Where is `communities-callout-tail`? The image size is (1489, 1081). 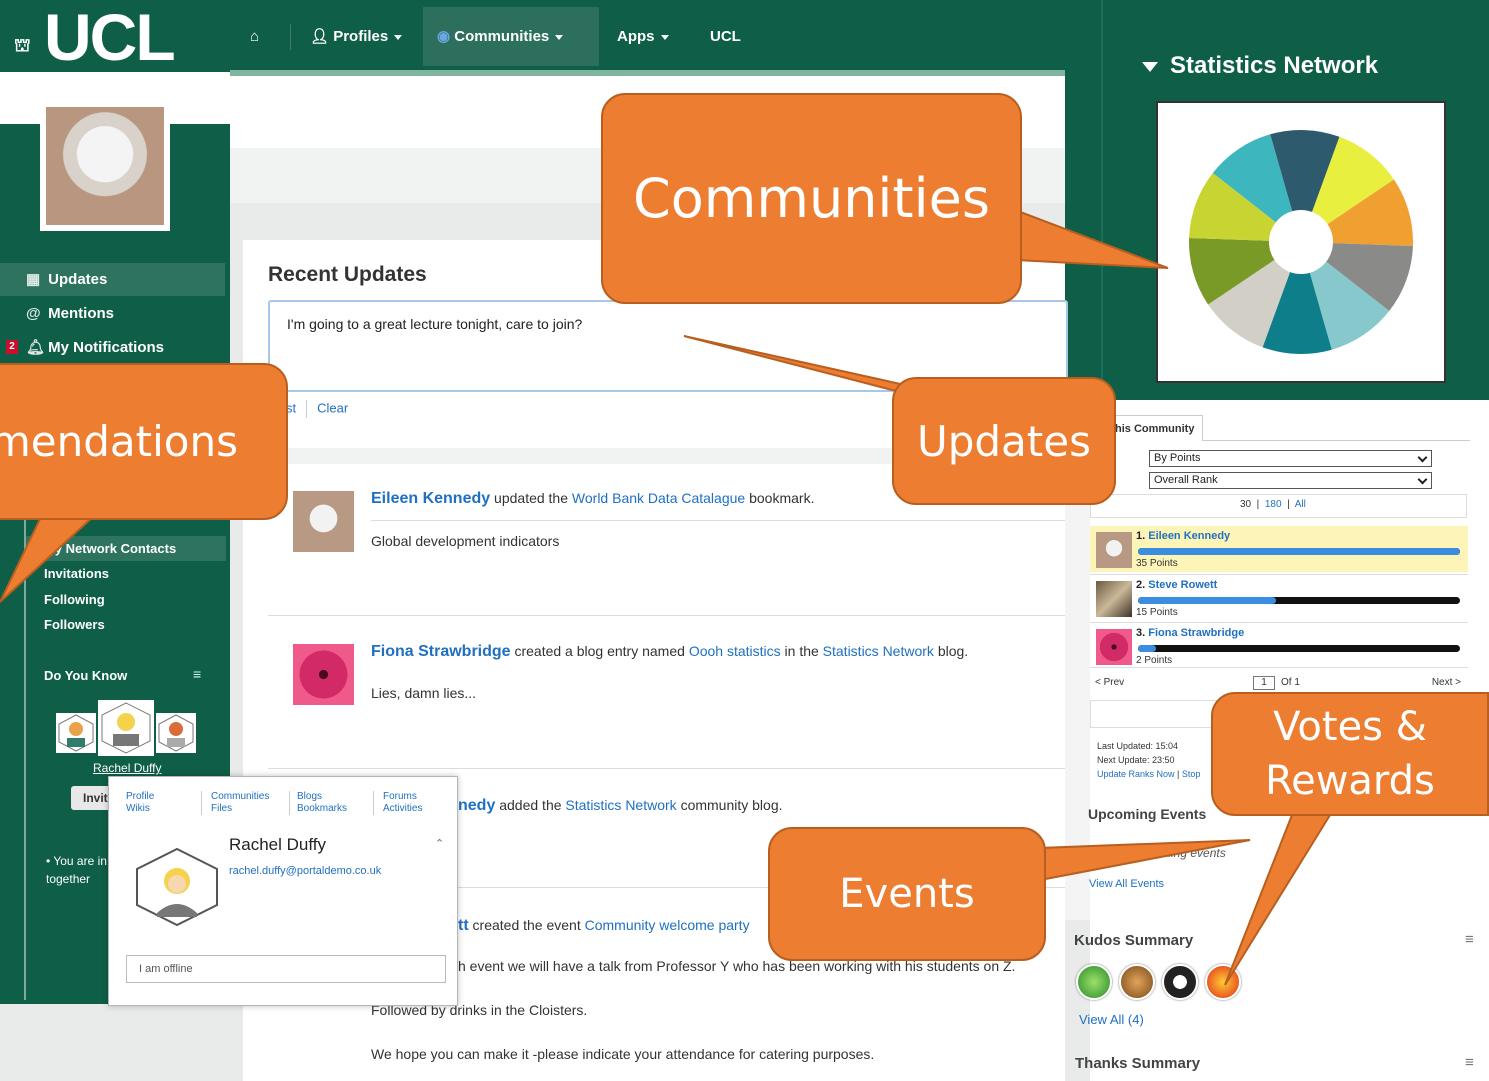 communities-callout-tail is located at coordinates (1091, 238).